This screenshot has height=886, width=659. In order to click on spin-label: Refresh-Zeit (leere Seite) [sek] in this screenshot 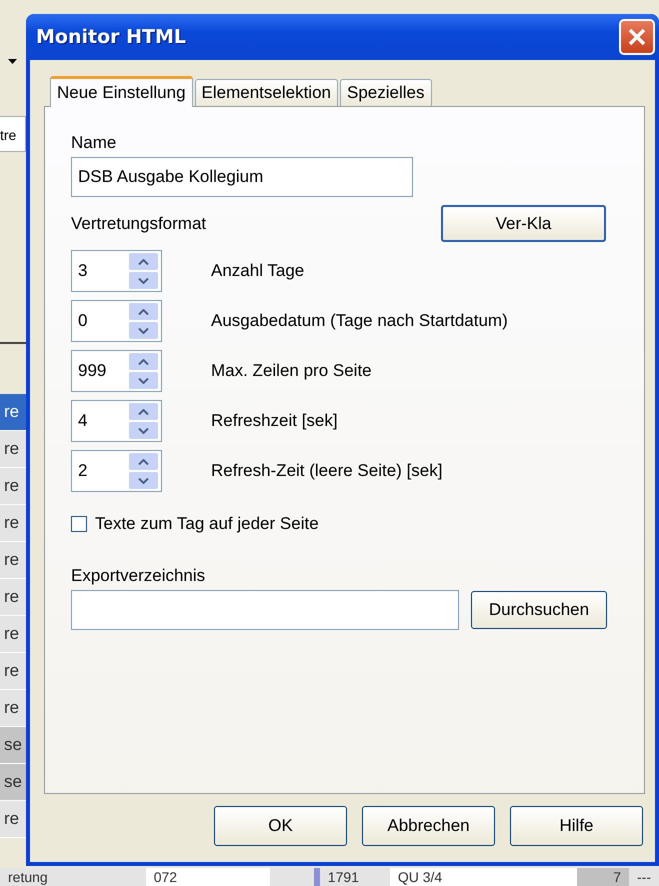, I will do `click(326, 471)`.